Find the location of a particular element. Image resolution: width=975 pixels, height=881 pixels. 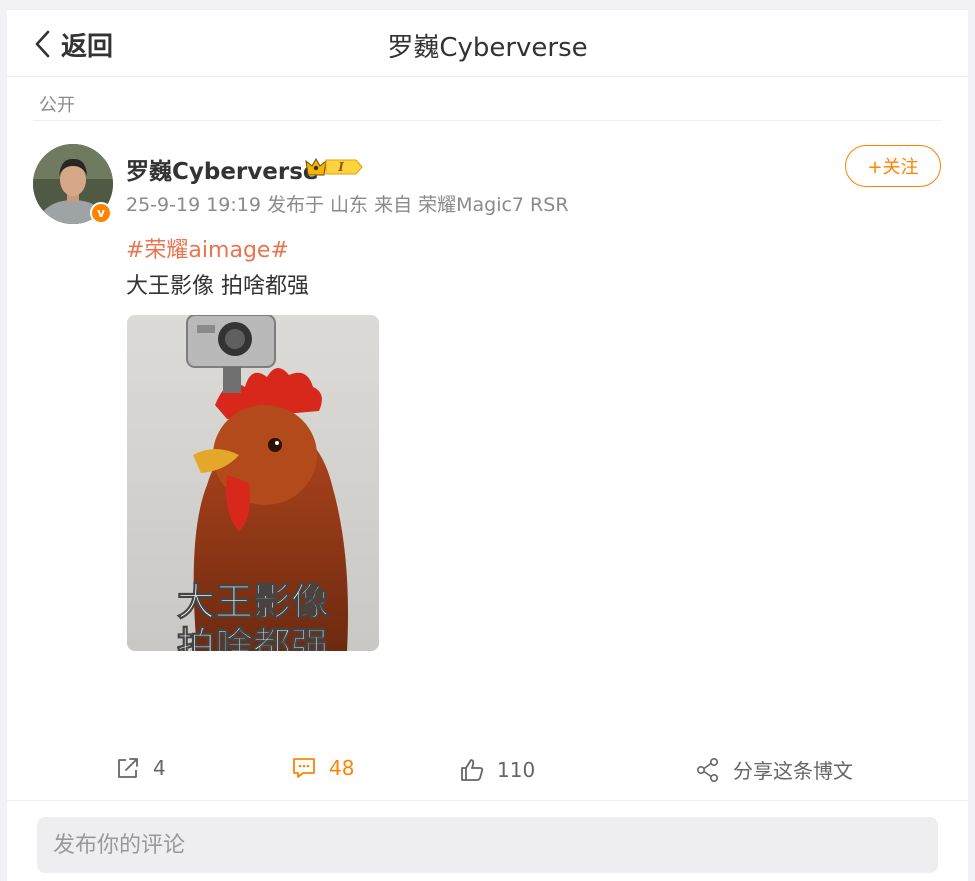

like-button: 110 is located at coordinates (497, 770).